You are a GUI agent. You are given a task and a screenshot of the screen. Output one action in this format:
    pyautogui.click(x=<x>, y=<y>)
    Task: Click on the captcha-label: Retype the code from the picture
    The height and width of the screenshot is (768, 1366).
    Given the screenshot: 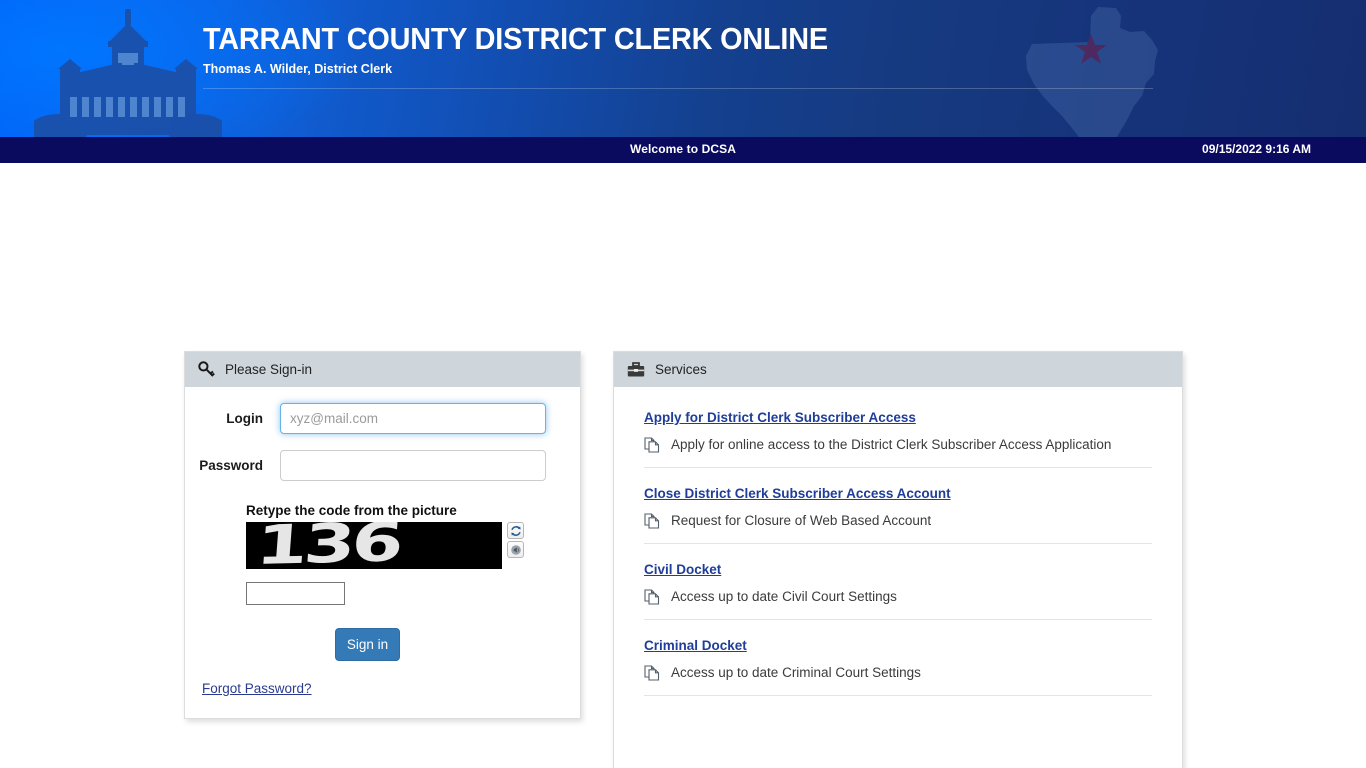 What is the action you would take?
    pyautogui.click(x=351, y=510)
    